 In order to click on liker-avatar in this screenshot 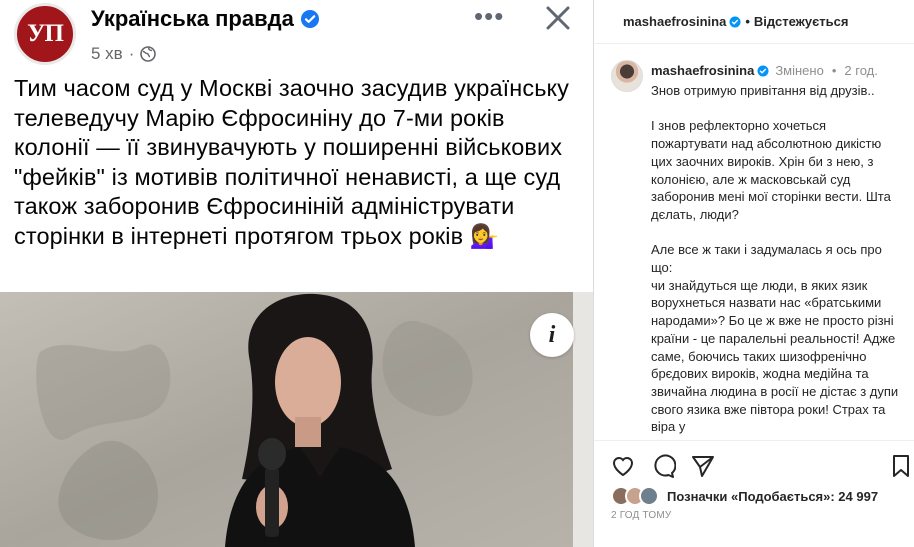, I will do `click(649, 496)`.